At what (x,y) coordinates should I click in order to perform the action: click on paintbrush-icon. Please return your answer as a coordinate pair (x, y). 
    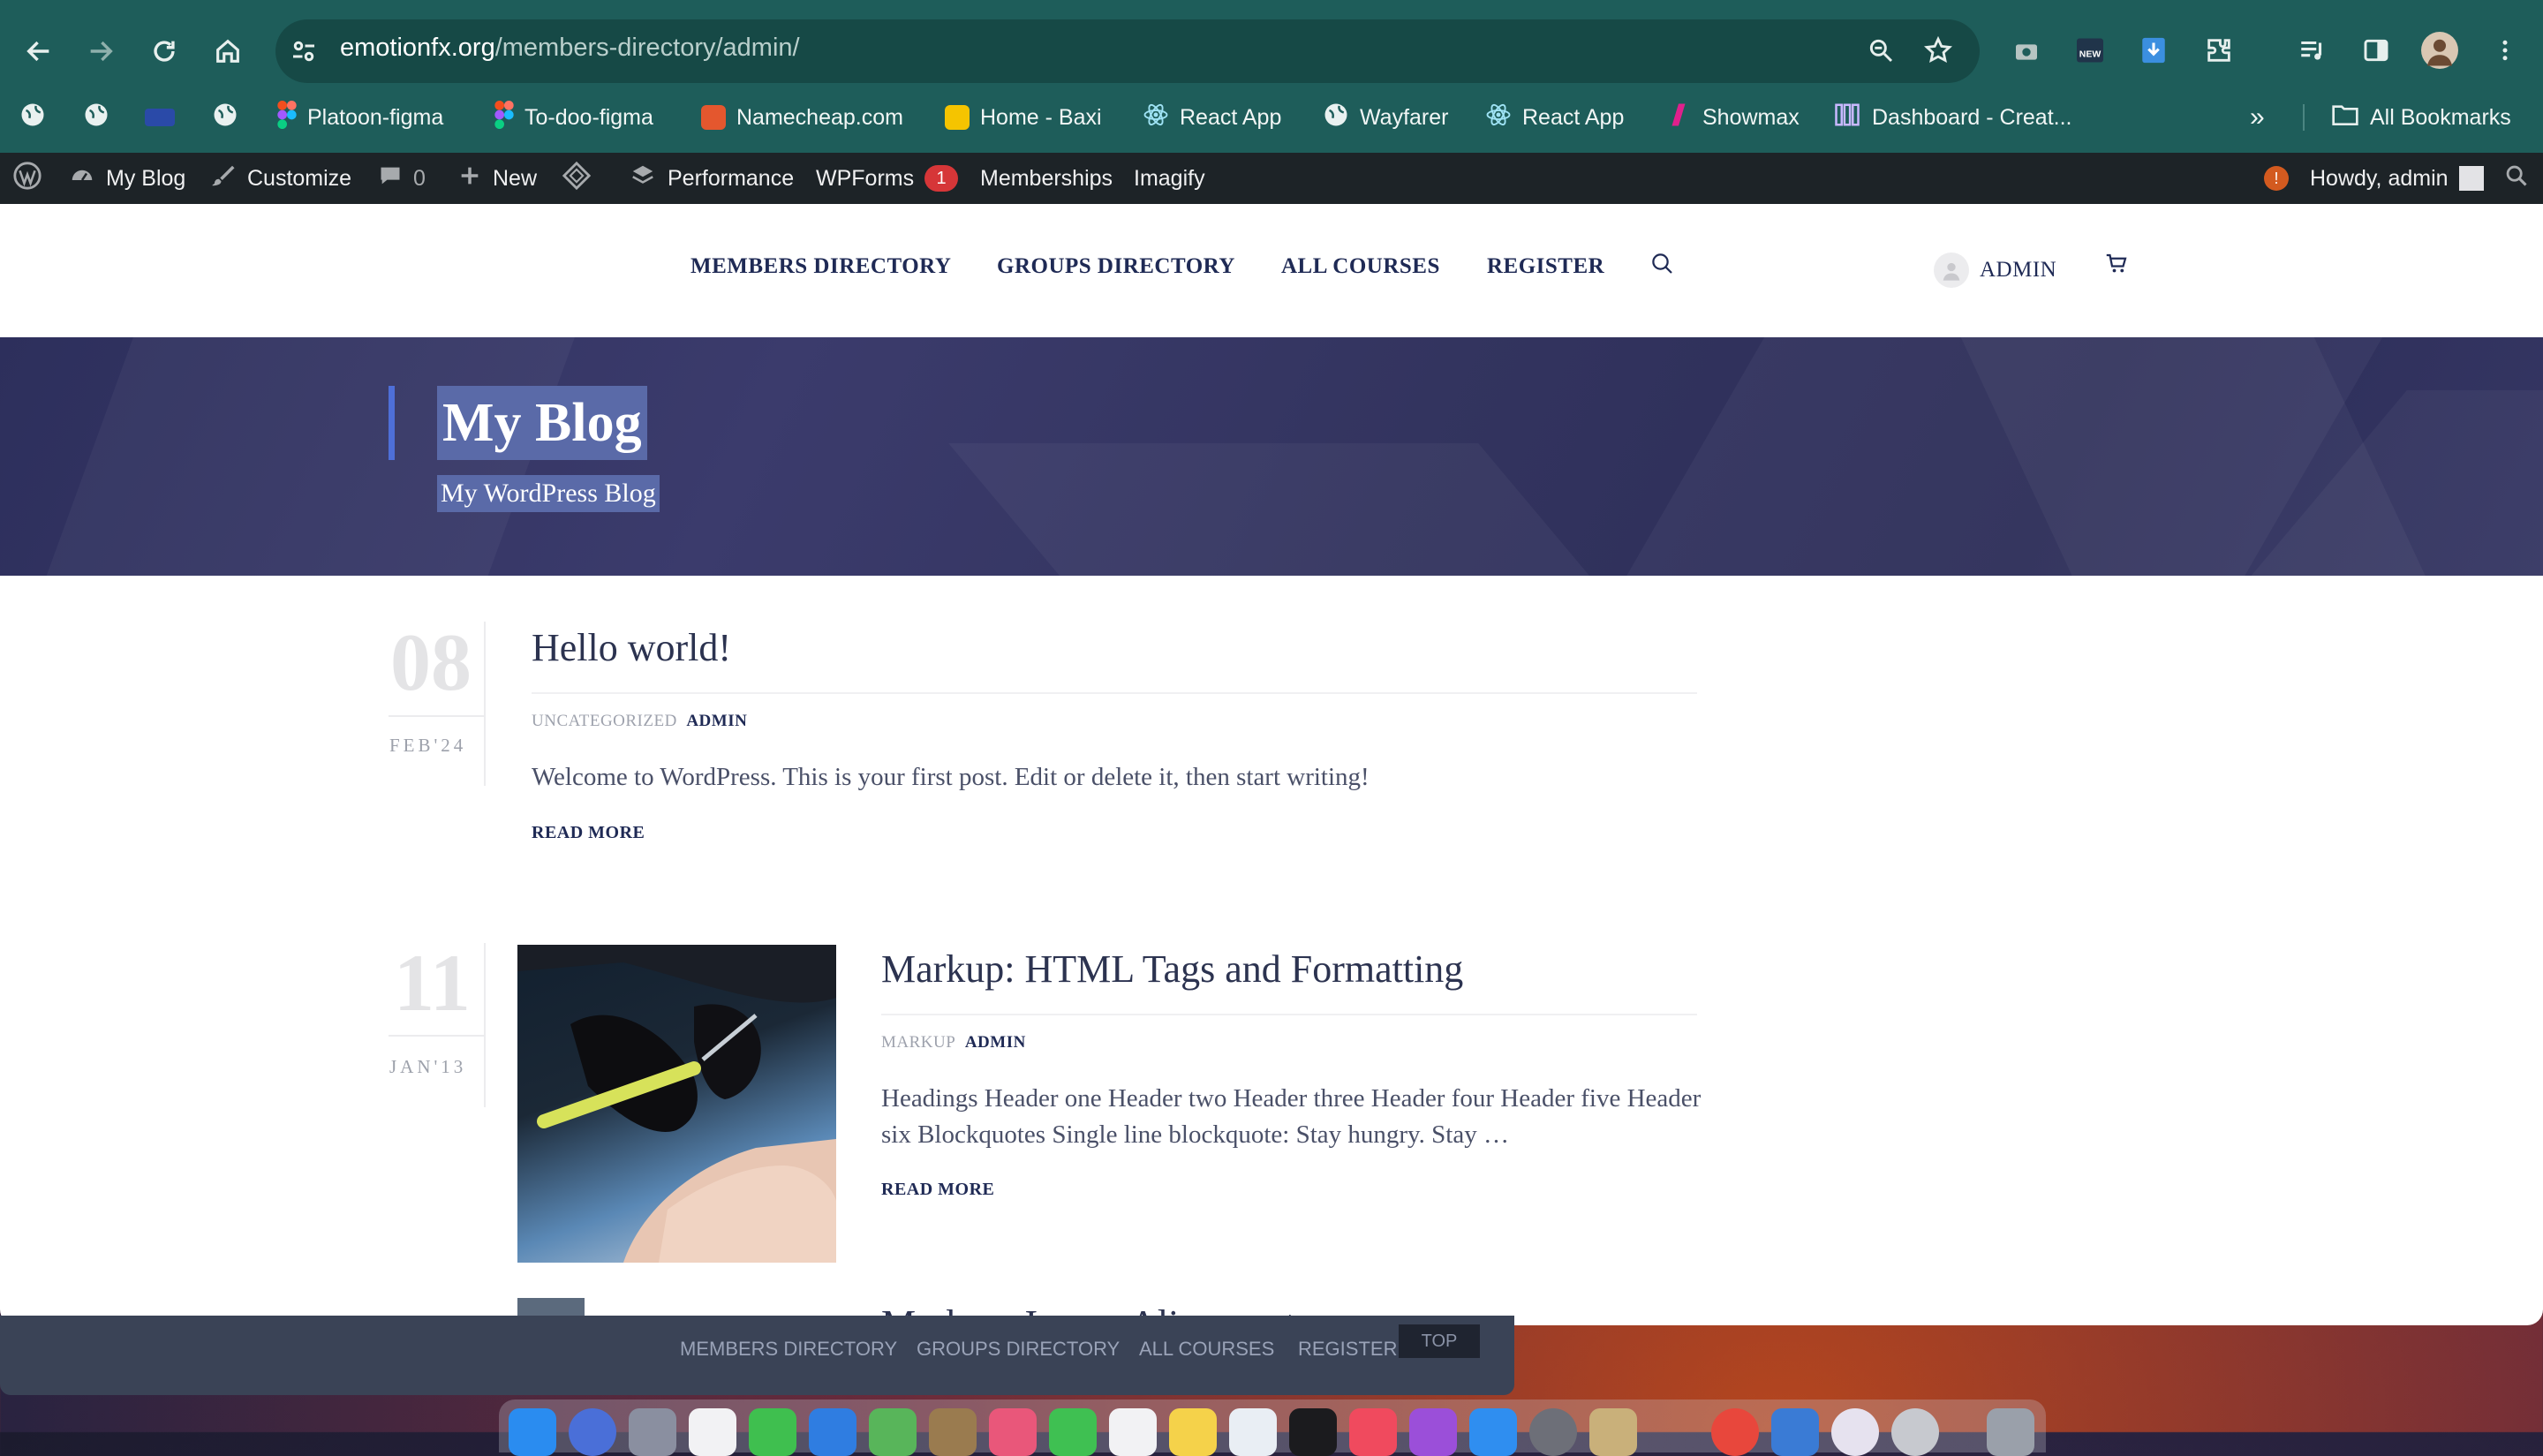
    Looking at the image, I should click on (224, 178).